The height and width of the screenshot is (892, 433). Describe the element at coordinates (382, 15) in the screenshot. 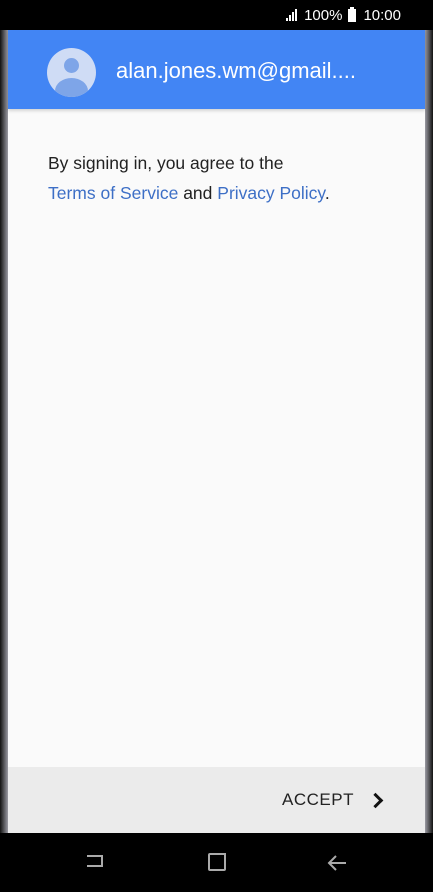

I see `clock: 10:00` at that location.